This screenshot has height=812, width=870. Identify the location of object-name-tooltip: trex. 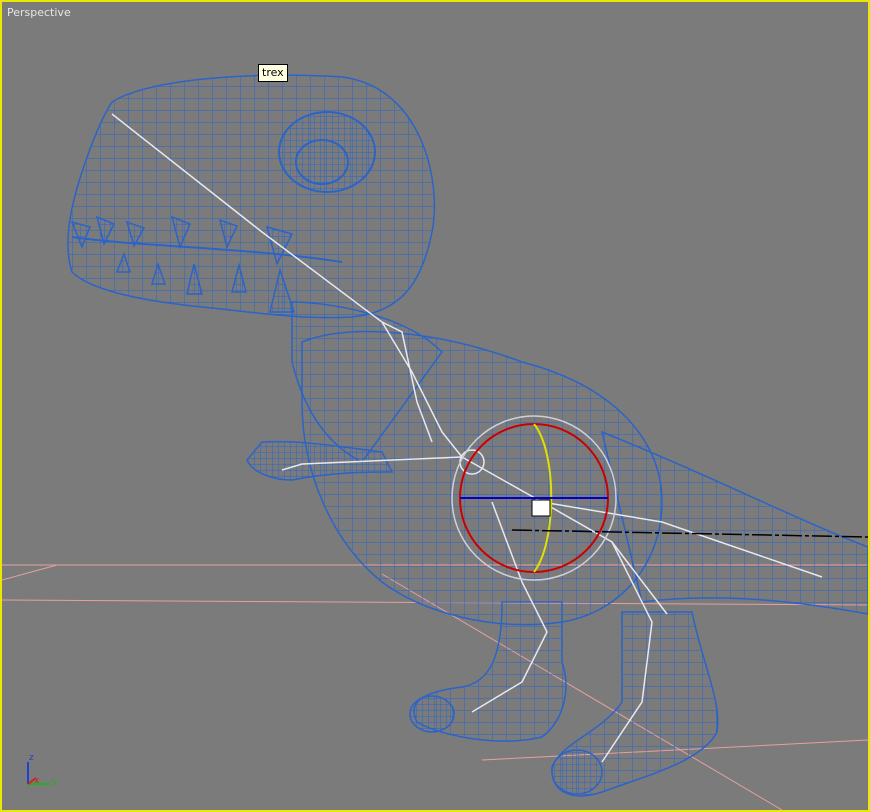
(273, 73).